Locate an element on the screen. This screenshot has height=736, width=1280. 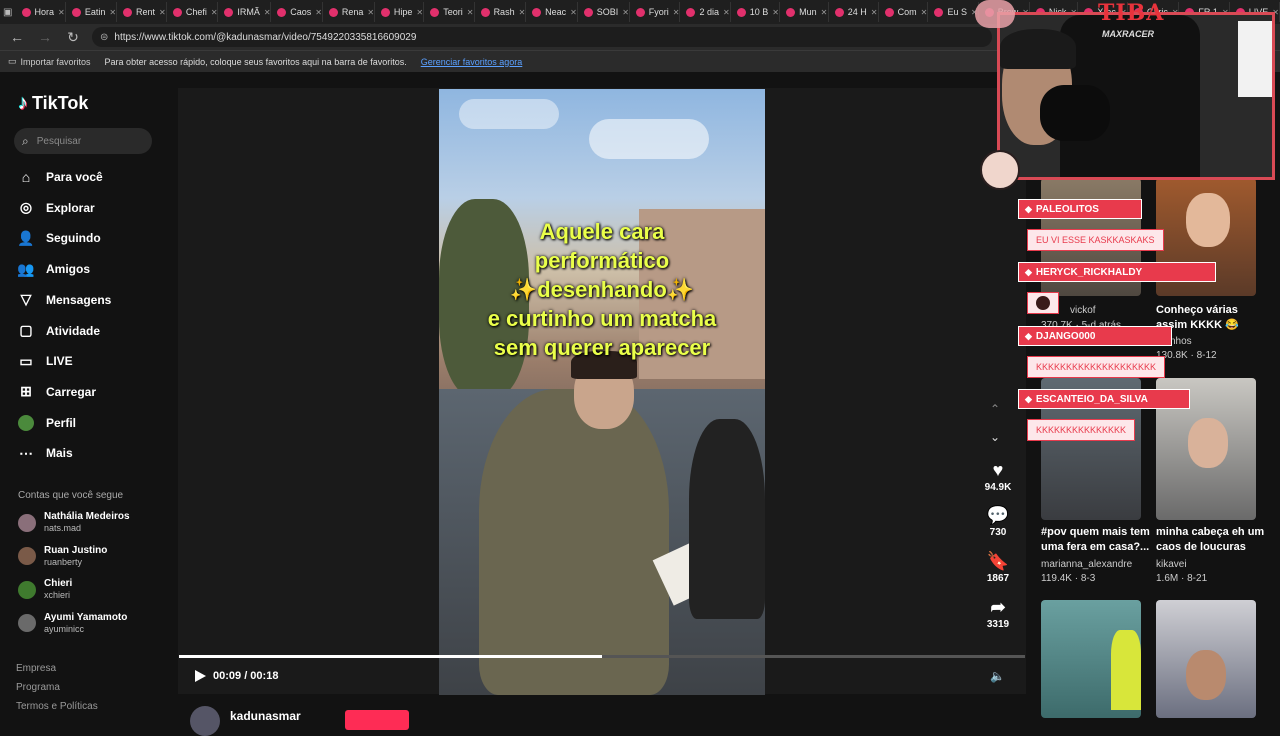
search-input: ⌕ Pesquisar is located at coordinates (83, 141).